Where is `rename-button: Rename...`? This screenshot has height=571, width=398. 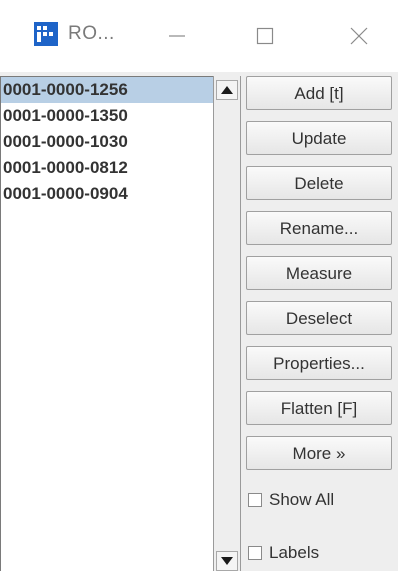
rename-button: Rename... is located at coordinates (319, 228).